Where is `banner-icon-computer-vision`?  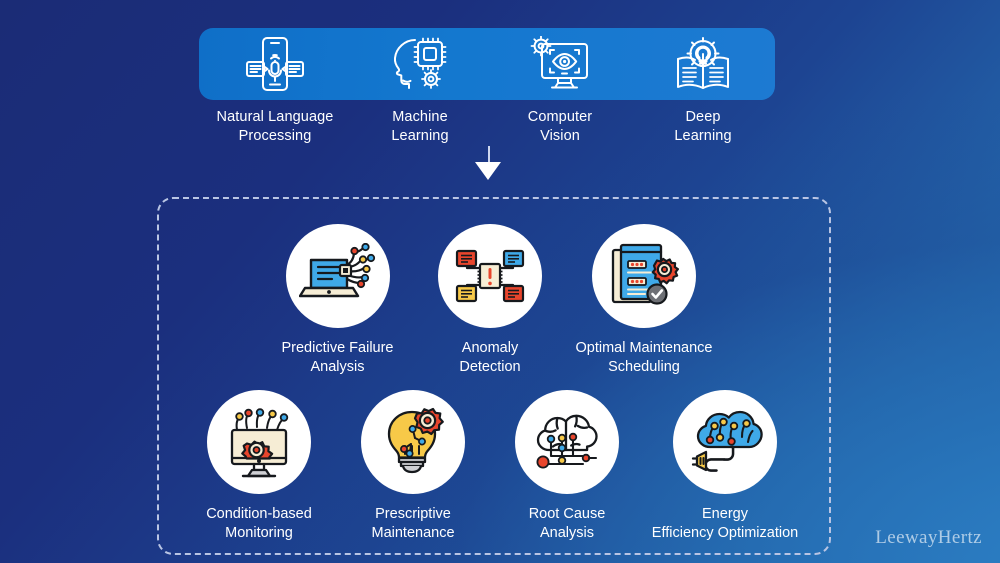 banner-icon-computer-vision is located at coordinates (560, 64).